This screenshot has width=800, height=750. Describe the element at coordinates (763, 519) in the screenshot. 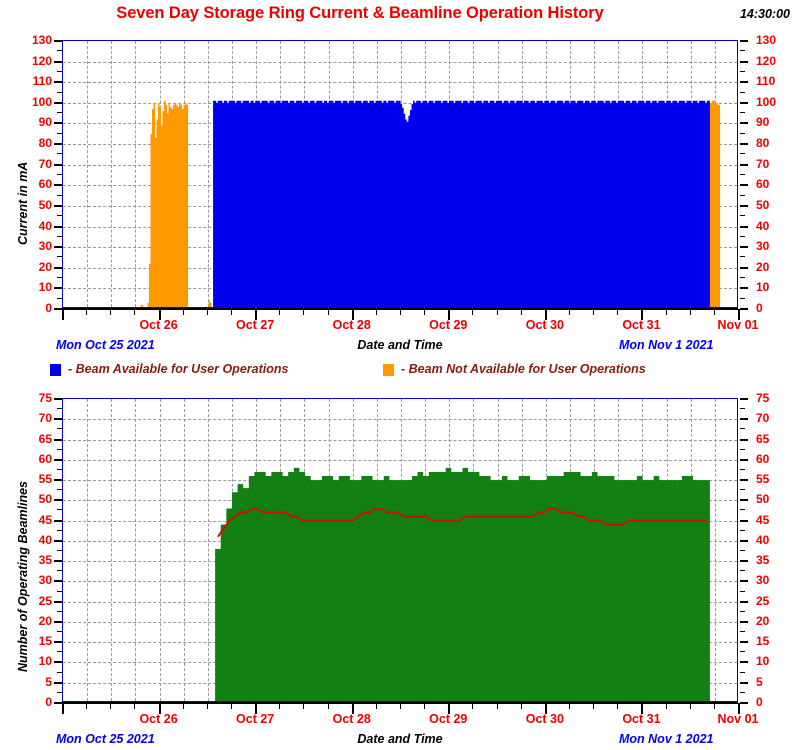

I see `y-tick-label: 45` at that location.